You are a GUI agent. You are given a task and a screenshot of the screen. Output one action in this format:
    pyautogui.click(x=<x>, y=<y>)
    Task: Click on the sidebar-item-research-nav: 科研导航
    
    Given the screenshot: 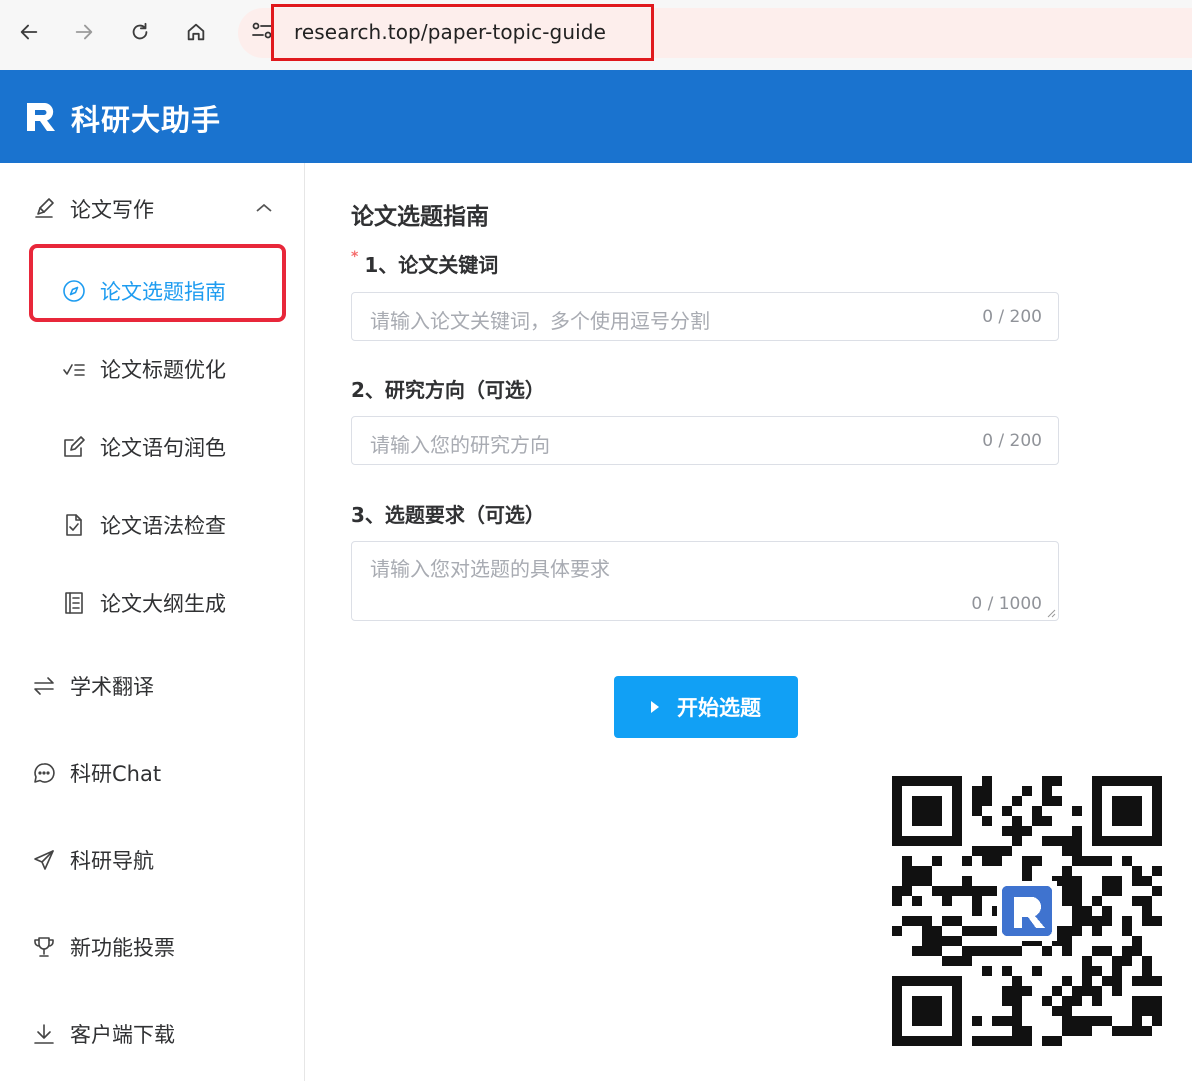 What is the action you would take?
    pyautogui.click(x=93, y=860)
    